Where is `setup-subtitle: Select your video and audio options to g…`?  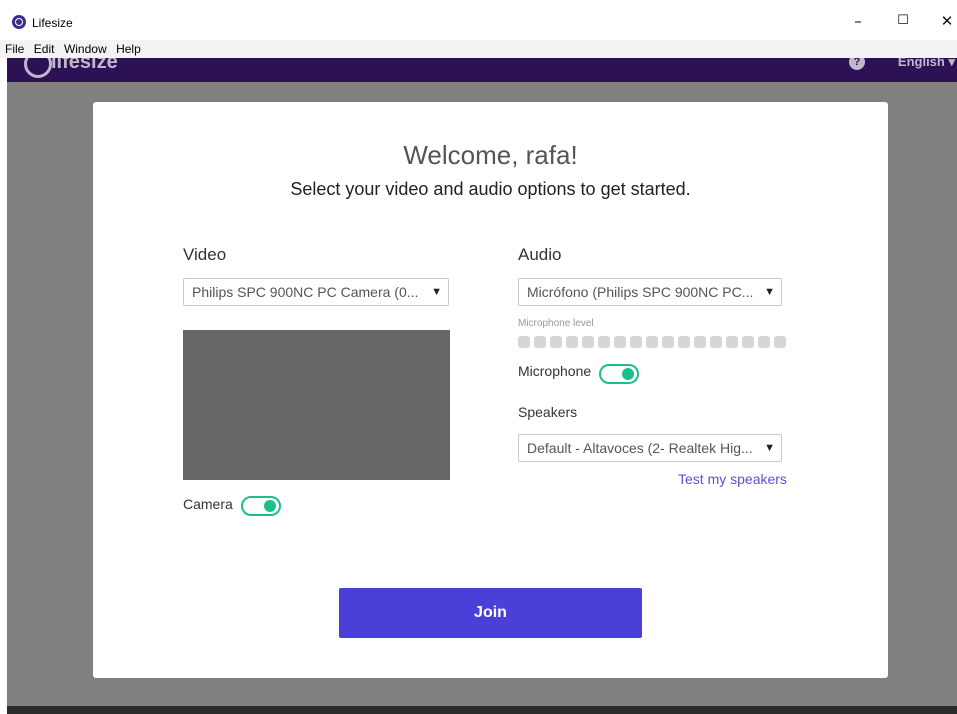
setup-subtitle: Select your video and audio options to g… is located at coordinates (490, 189).